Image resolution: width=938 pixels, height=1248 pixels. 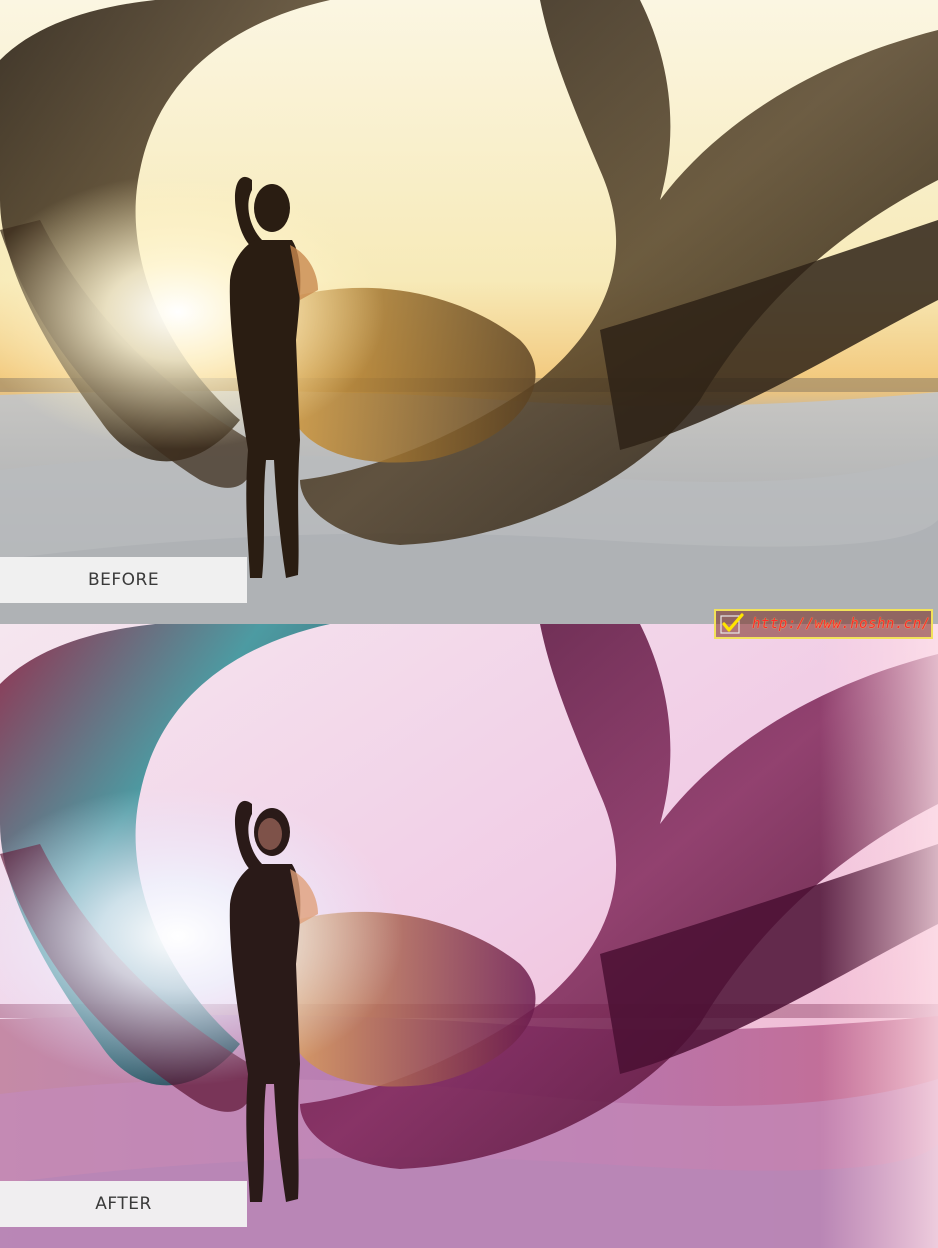 I want to click on watermark-badge: http://www.hoshn.cn/, so click(x=823, y=624).